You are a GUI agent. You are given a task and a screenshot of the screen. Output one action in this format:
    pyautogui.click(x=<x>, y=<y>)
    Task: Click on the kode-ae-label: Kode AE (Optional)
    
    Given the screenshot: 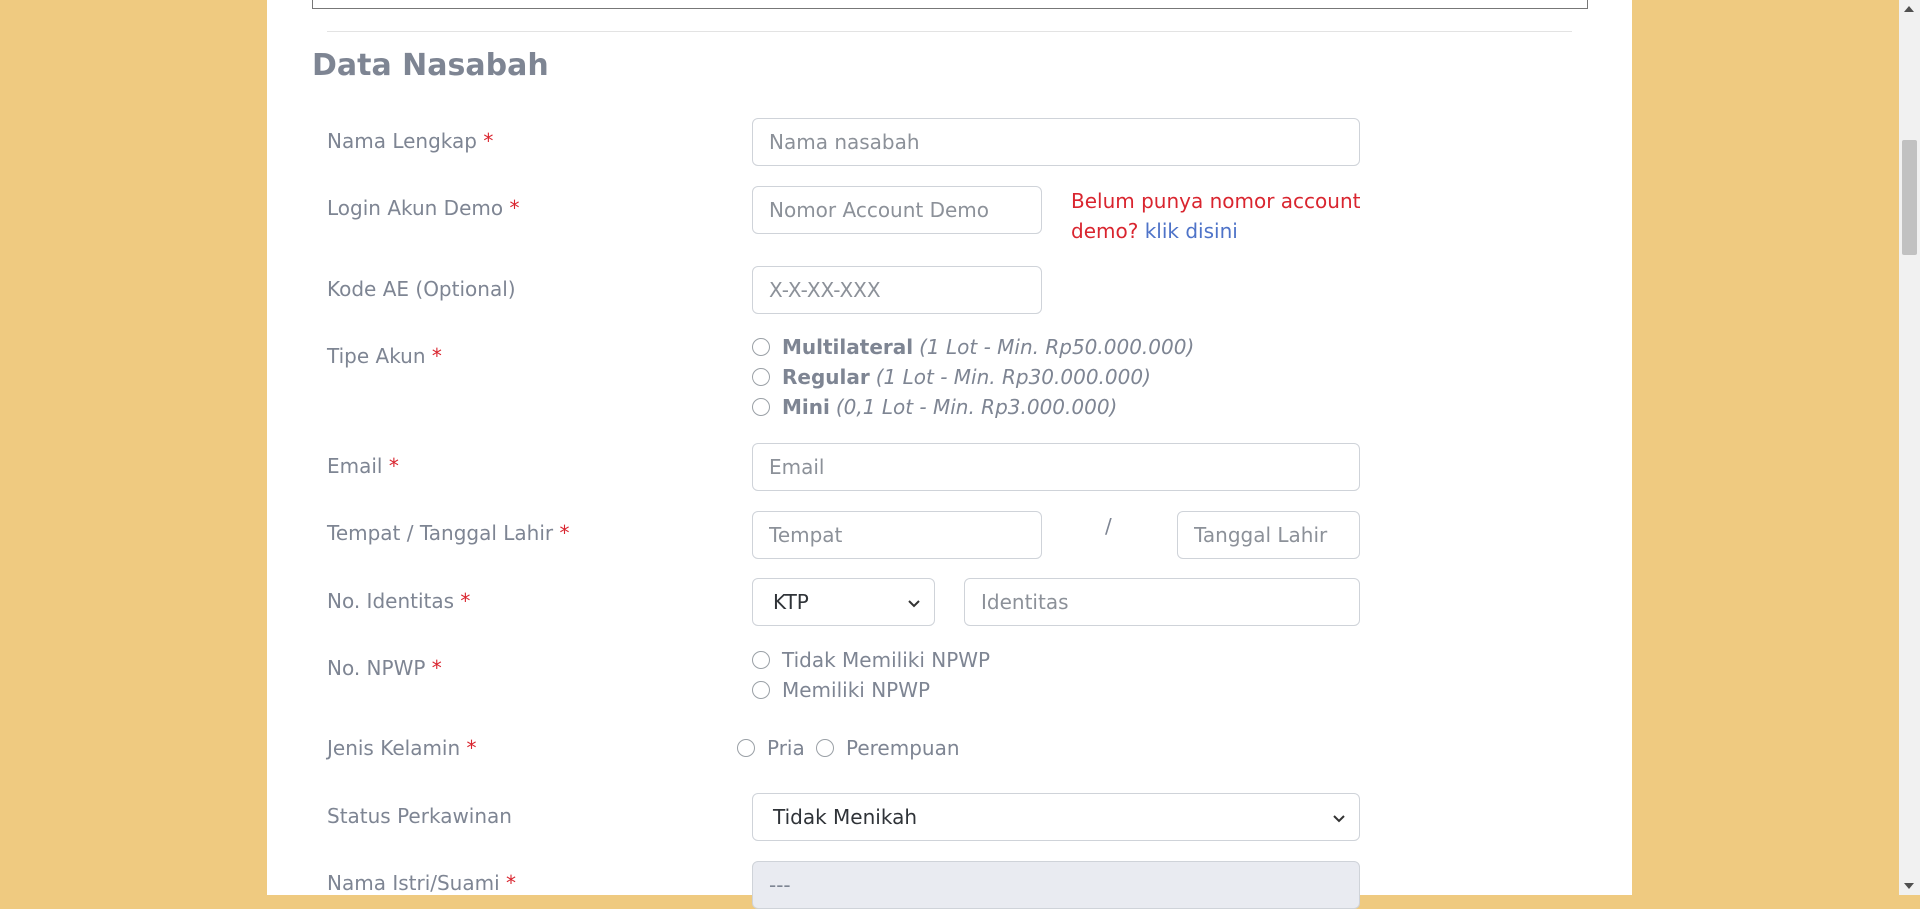 What is the action you would take?
    pyautogui.click(x=421, y=289)
    